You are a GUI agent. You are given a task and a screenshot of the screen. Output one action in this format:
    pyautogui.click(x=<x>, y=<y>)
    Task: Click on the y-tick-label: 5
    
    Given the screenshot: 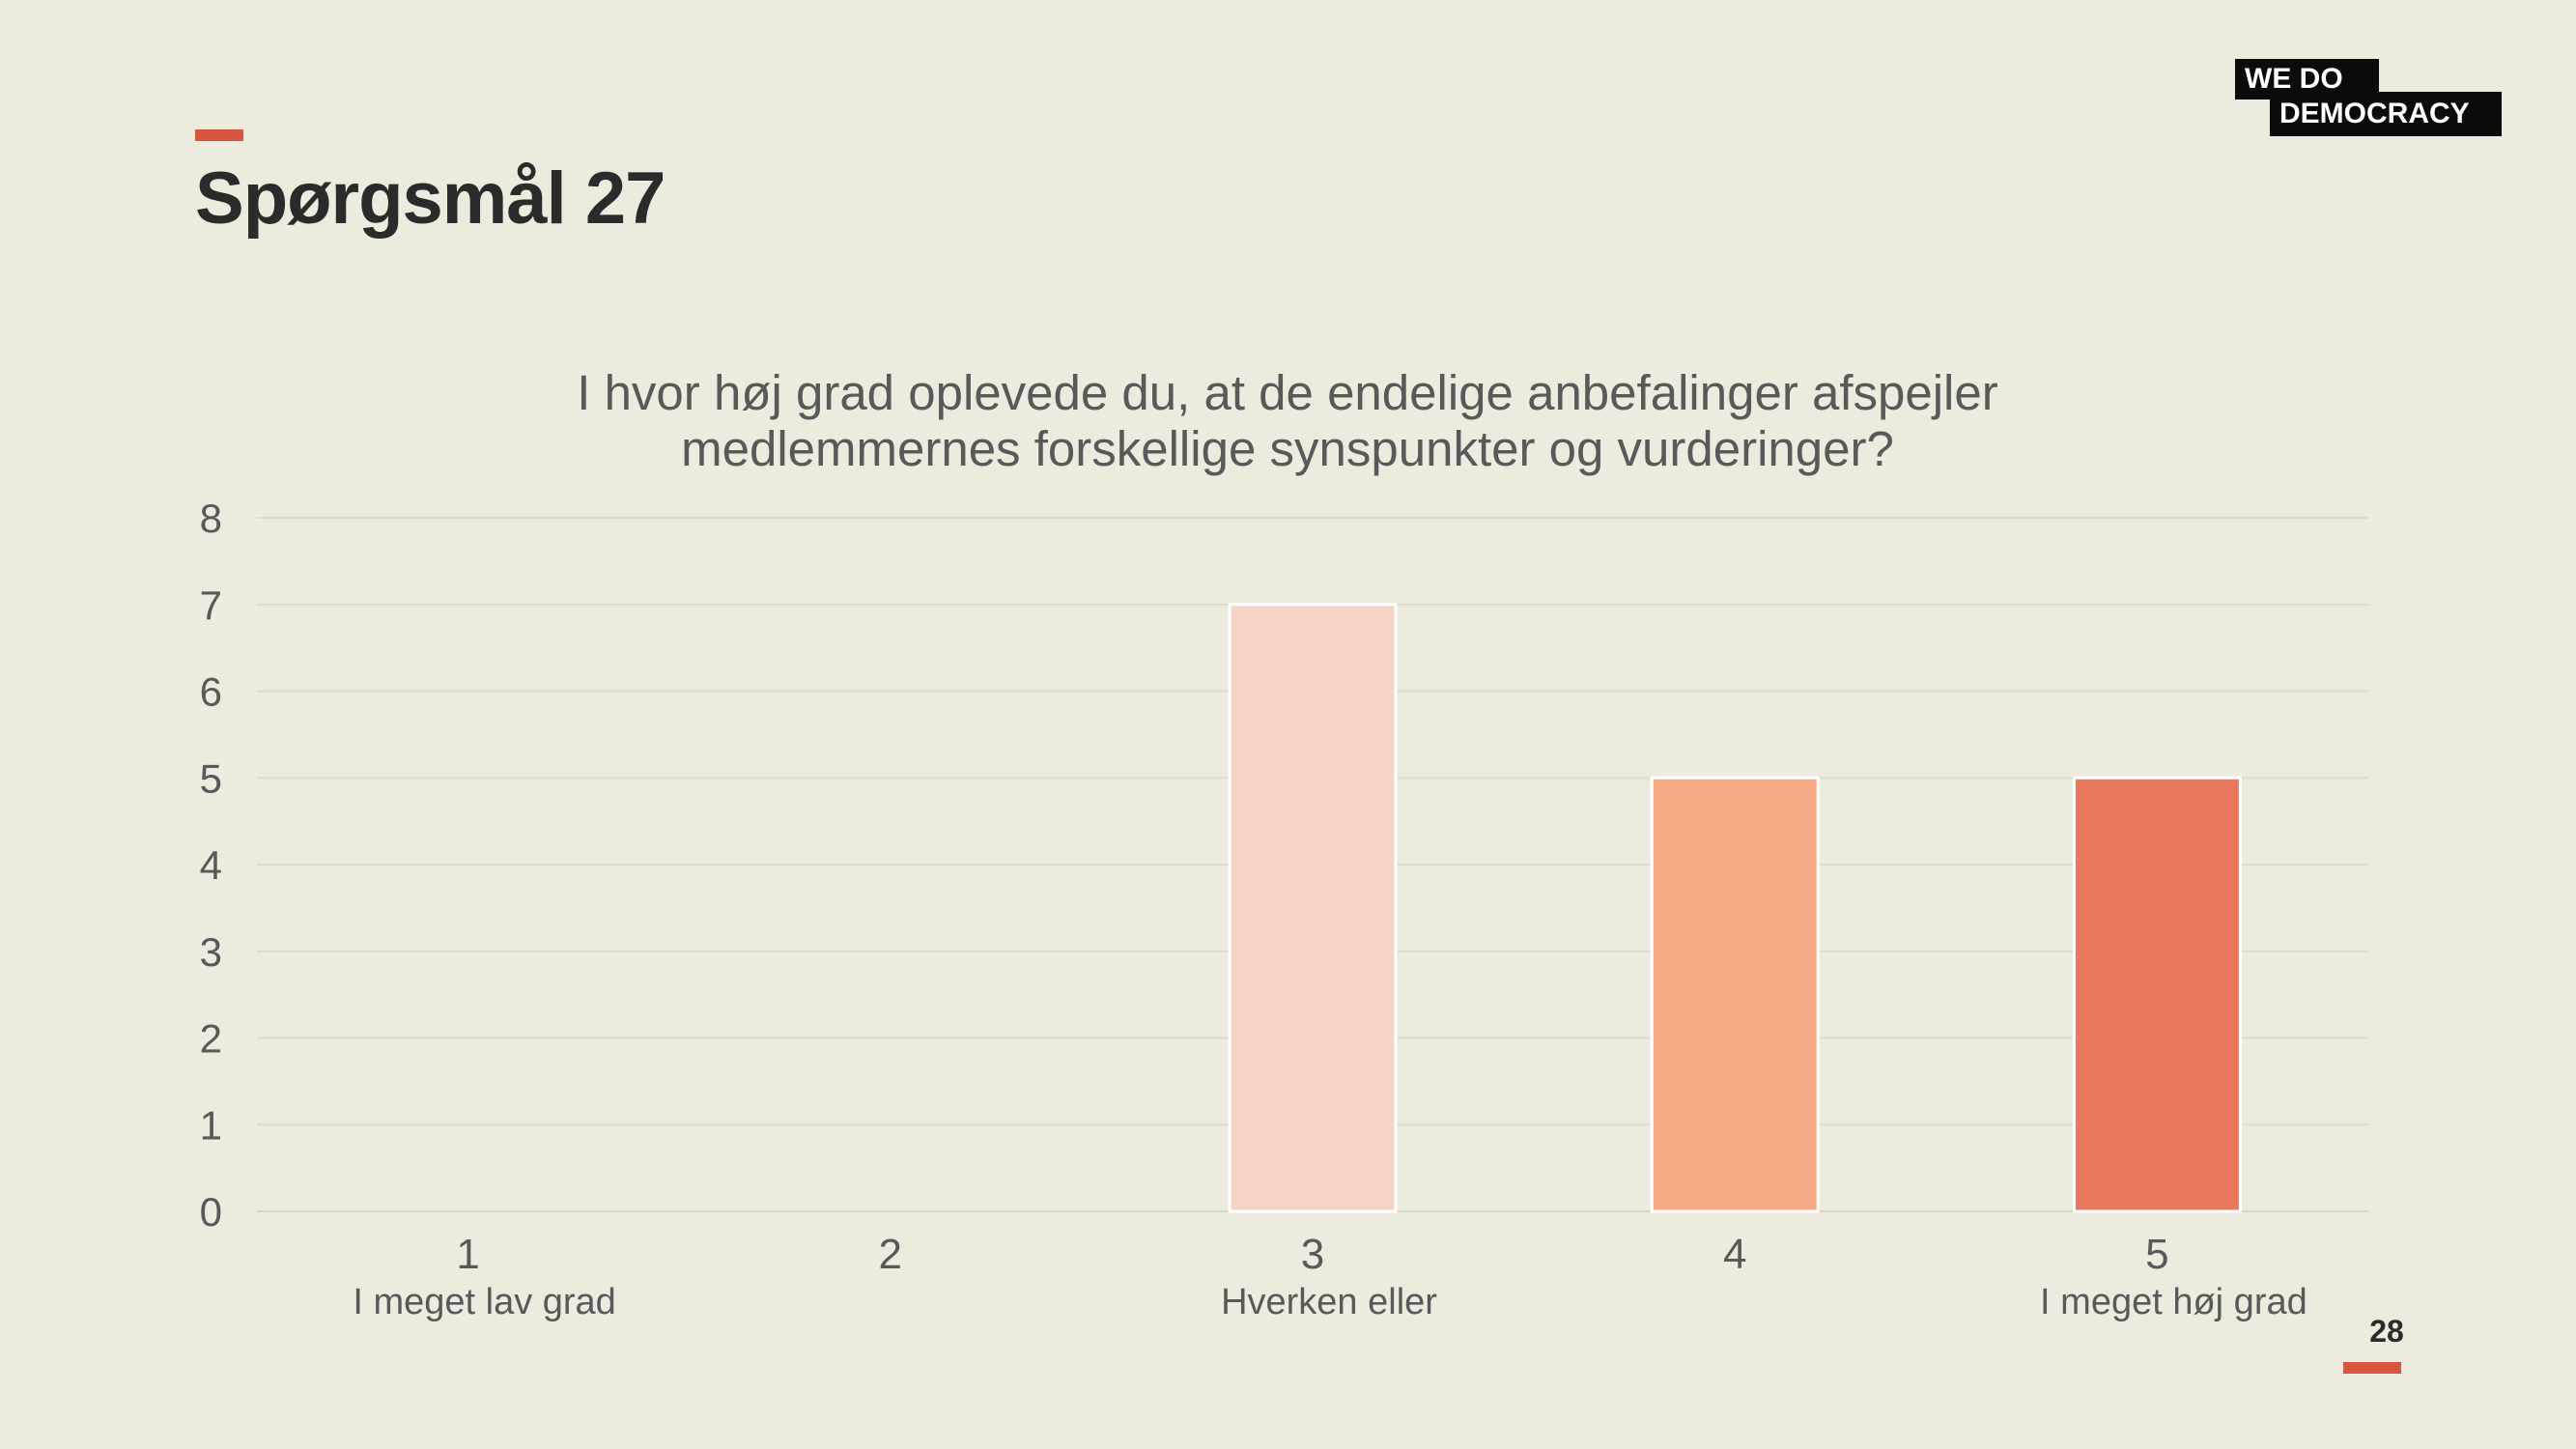 What is the action you would take?
    pyautogui.click(x=211, y=778)
    